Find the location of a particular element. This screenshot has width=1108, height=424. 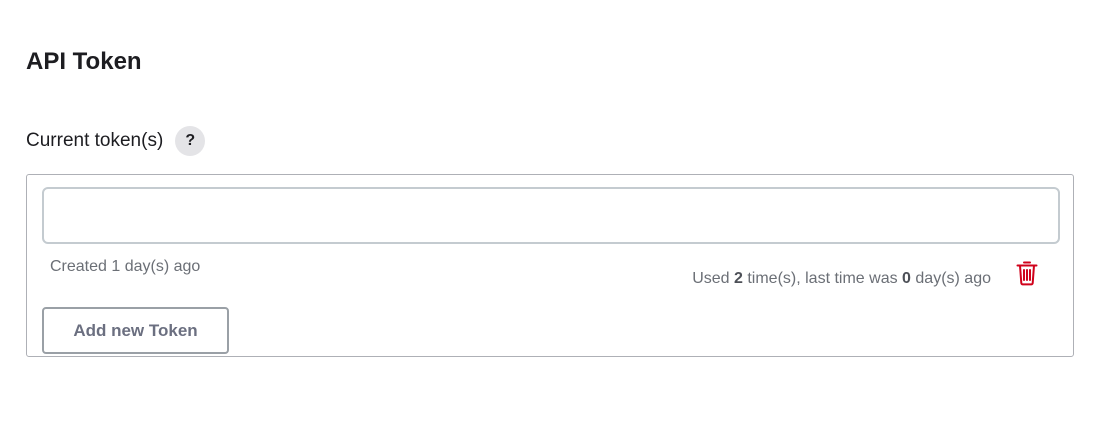

token-created-info: Created 1 day(s) ago is located at coordinates (125, 267).